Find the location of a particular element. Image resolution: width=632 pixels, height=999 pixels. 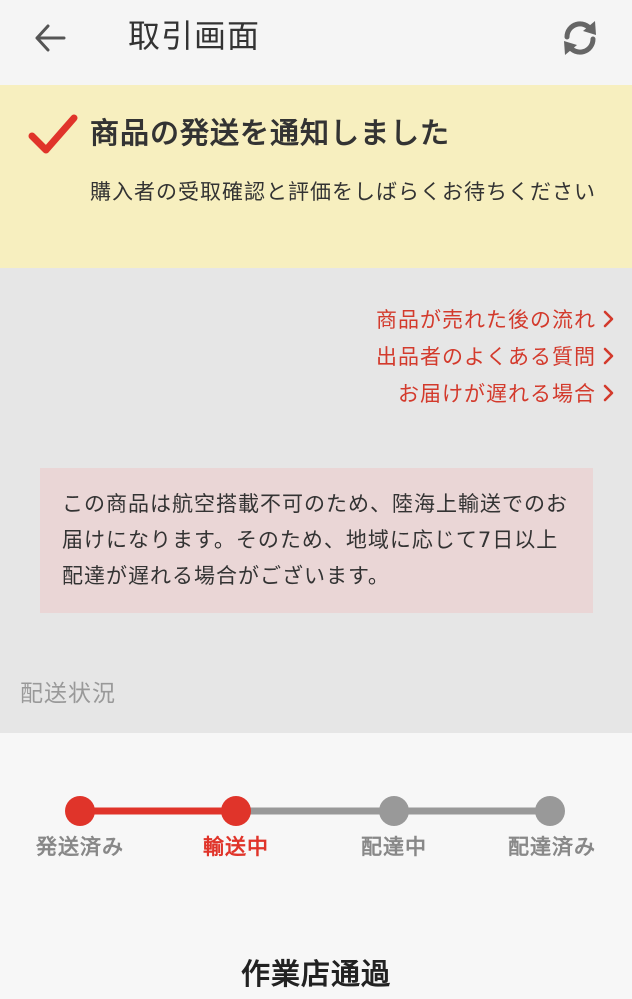

link-label: お届けが遅れる場合 is located at coordinates (497, 393).